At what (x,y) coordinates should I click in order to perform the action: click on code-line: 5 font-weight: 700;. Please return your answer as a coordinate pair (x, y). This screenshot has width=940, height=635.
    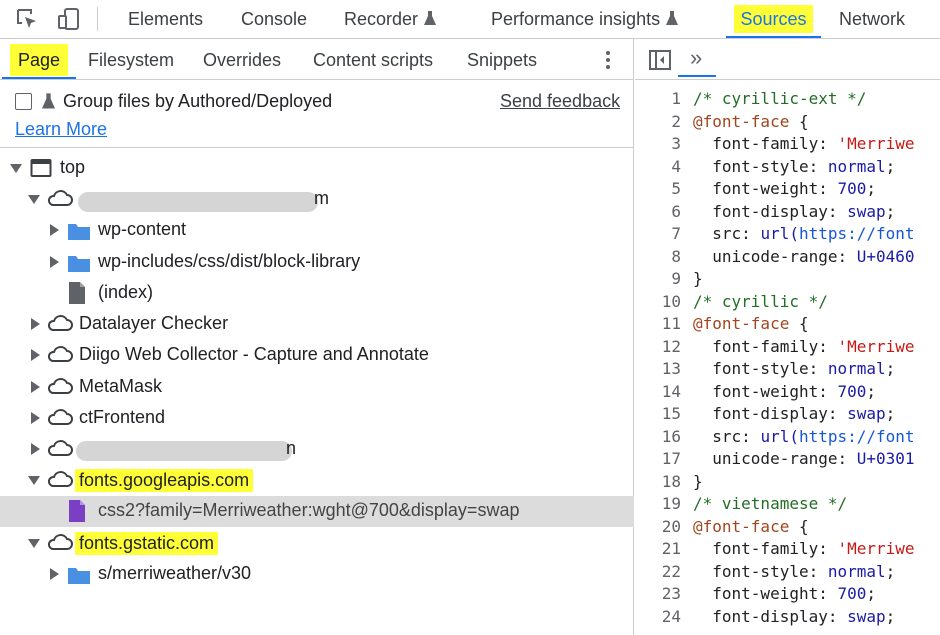
    Looking at the image, I should click on (787, 189).